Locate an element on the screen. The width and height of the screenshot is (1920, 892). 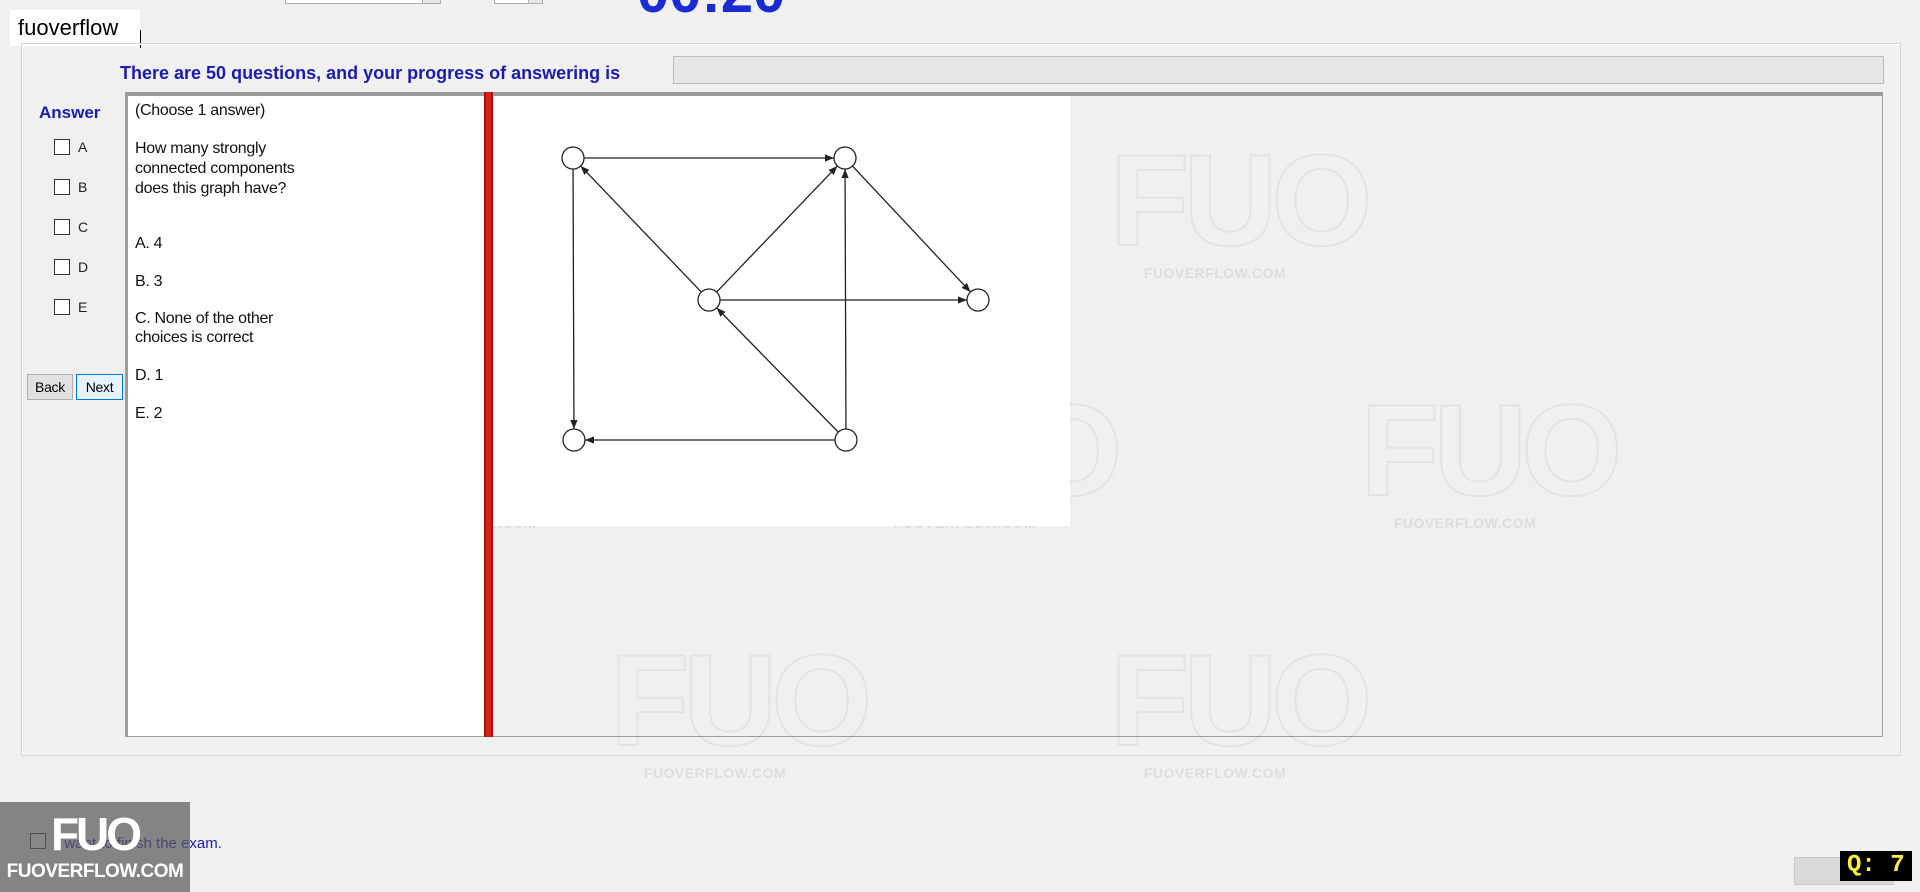
option-d-checkbox is located at coordinates (62, 267).